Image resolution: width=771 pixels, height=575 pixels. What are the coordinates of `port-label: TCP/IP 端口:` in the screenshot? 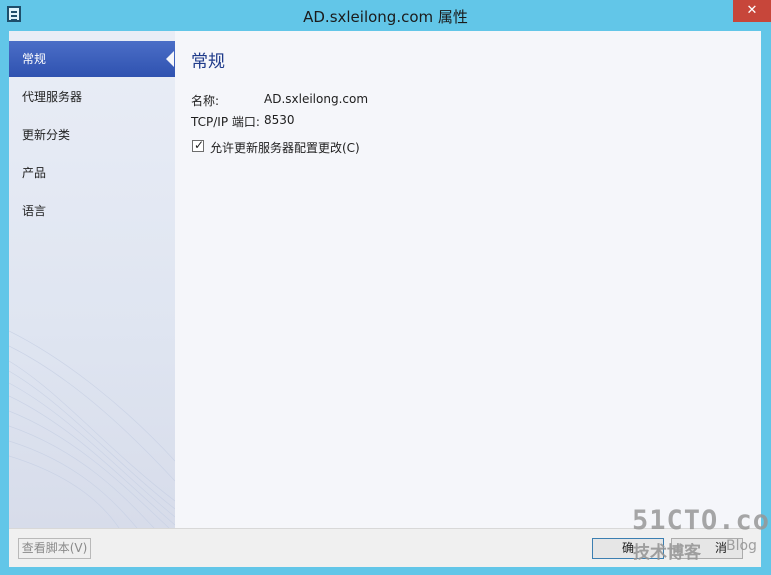 It's located at (225, 122).